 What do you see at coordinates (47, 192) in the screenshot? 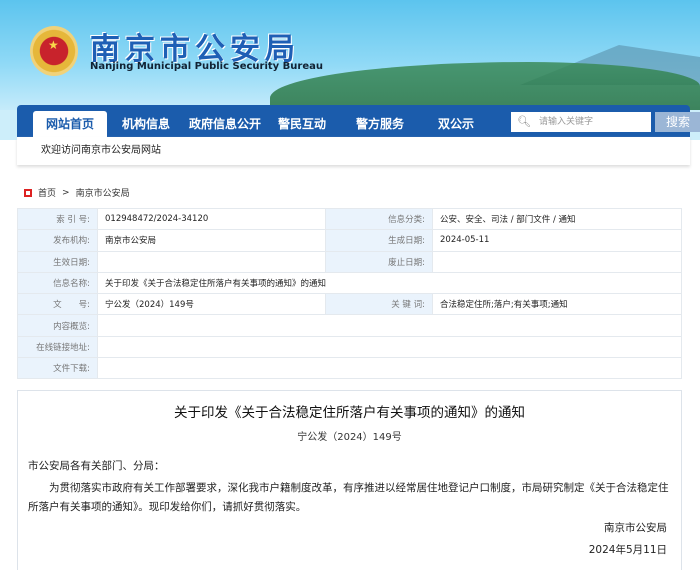
I see `breadcrumb-home: 首页` at bounding box center [47, 192].